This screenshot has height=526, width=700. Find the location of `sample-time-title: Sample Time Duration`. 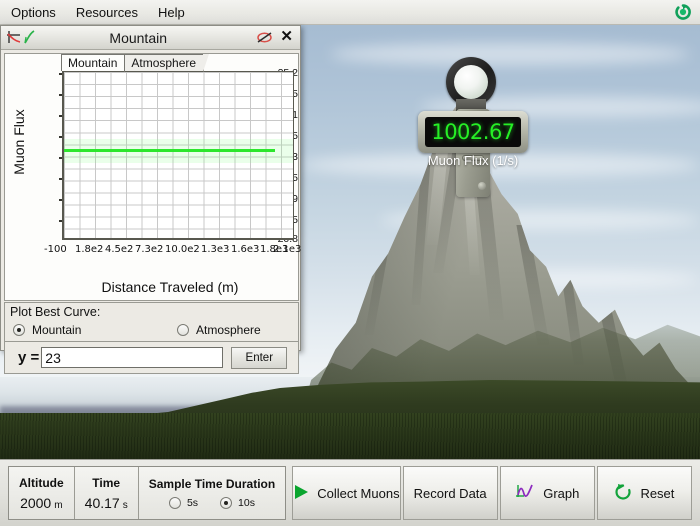

sample-time-title: Sample Time Duration is located at coordinates (212, 484).